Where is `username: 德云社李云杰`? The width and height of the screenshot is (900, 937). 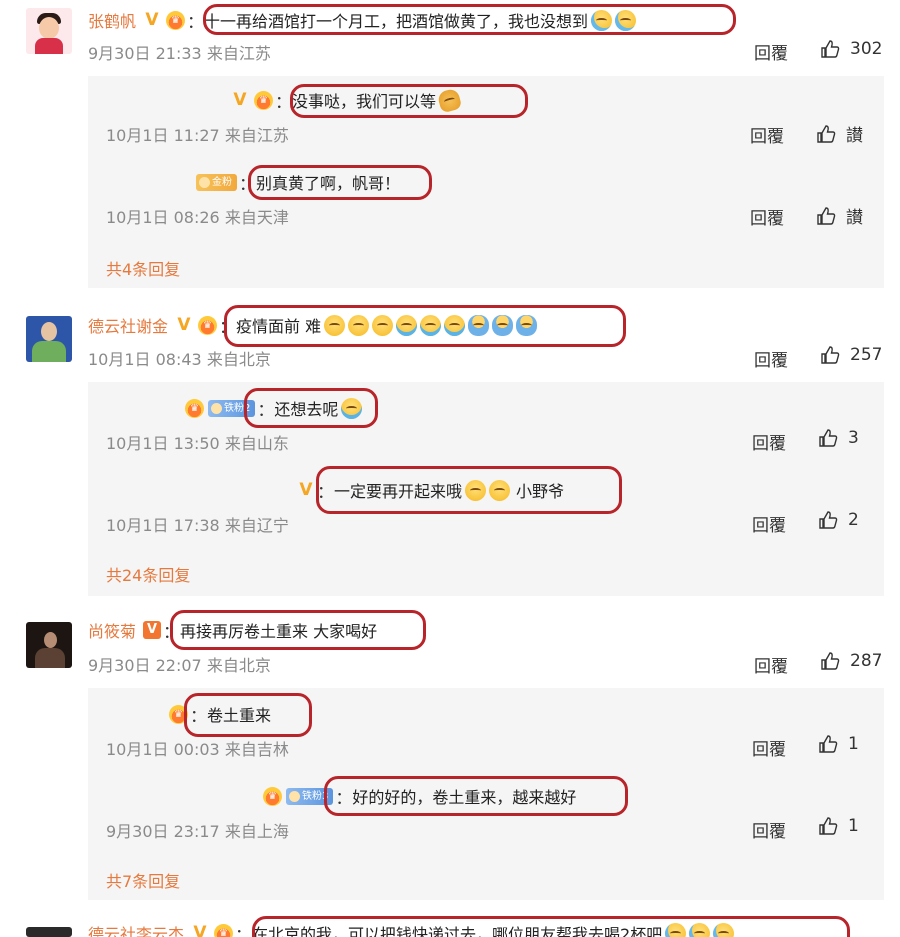
username: 德云社李云杰 is located at coordinates (136, 929).